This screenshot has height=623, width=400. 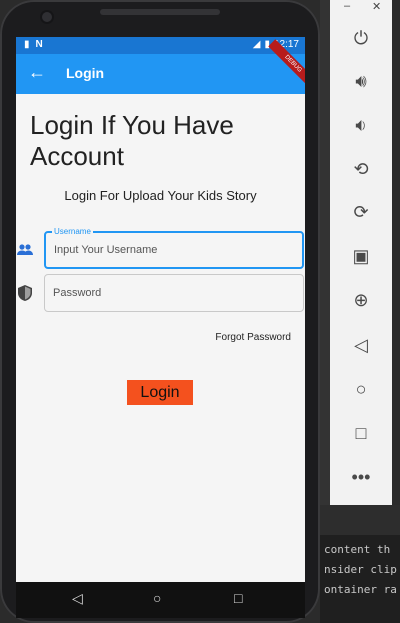 I want to click on back-icon: ◁, so click(x=361, y=345).